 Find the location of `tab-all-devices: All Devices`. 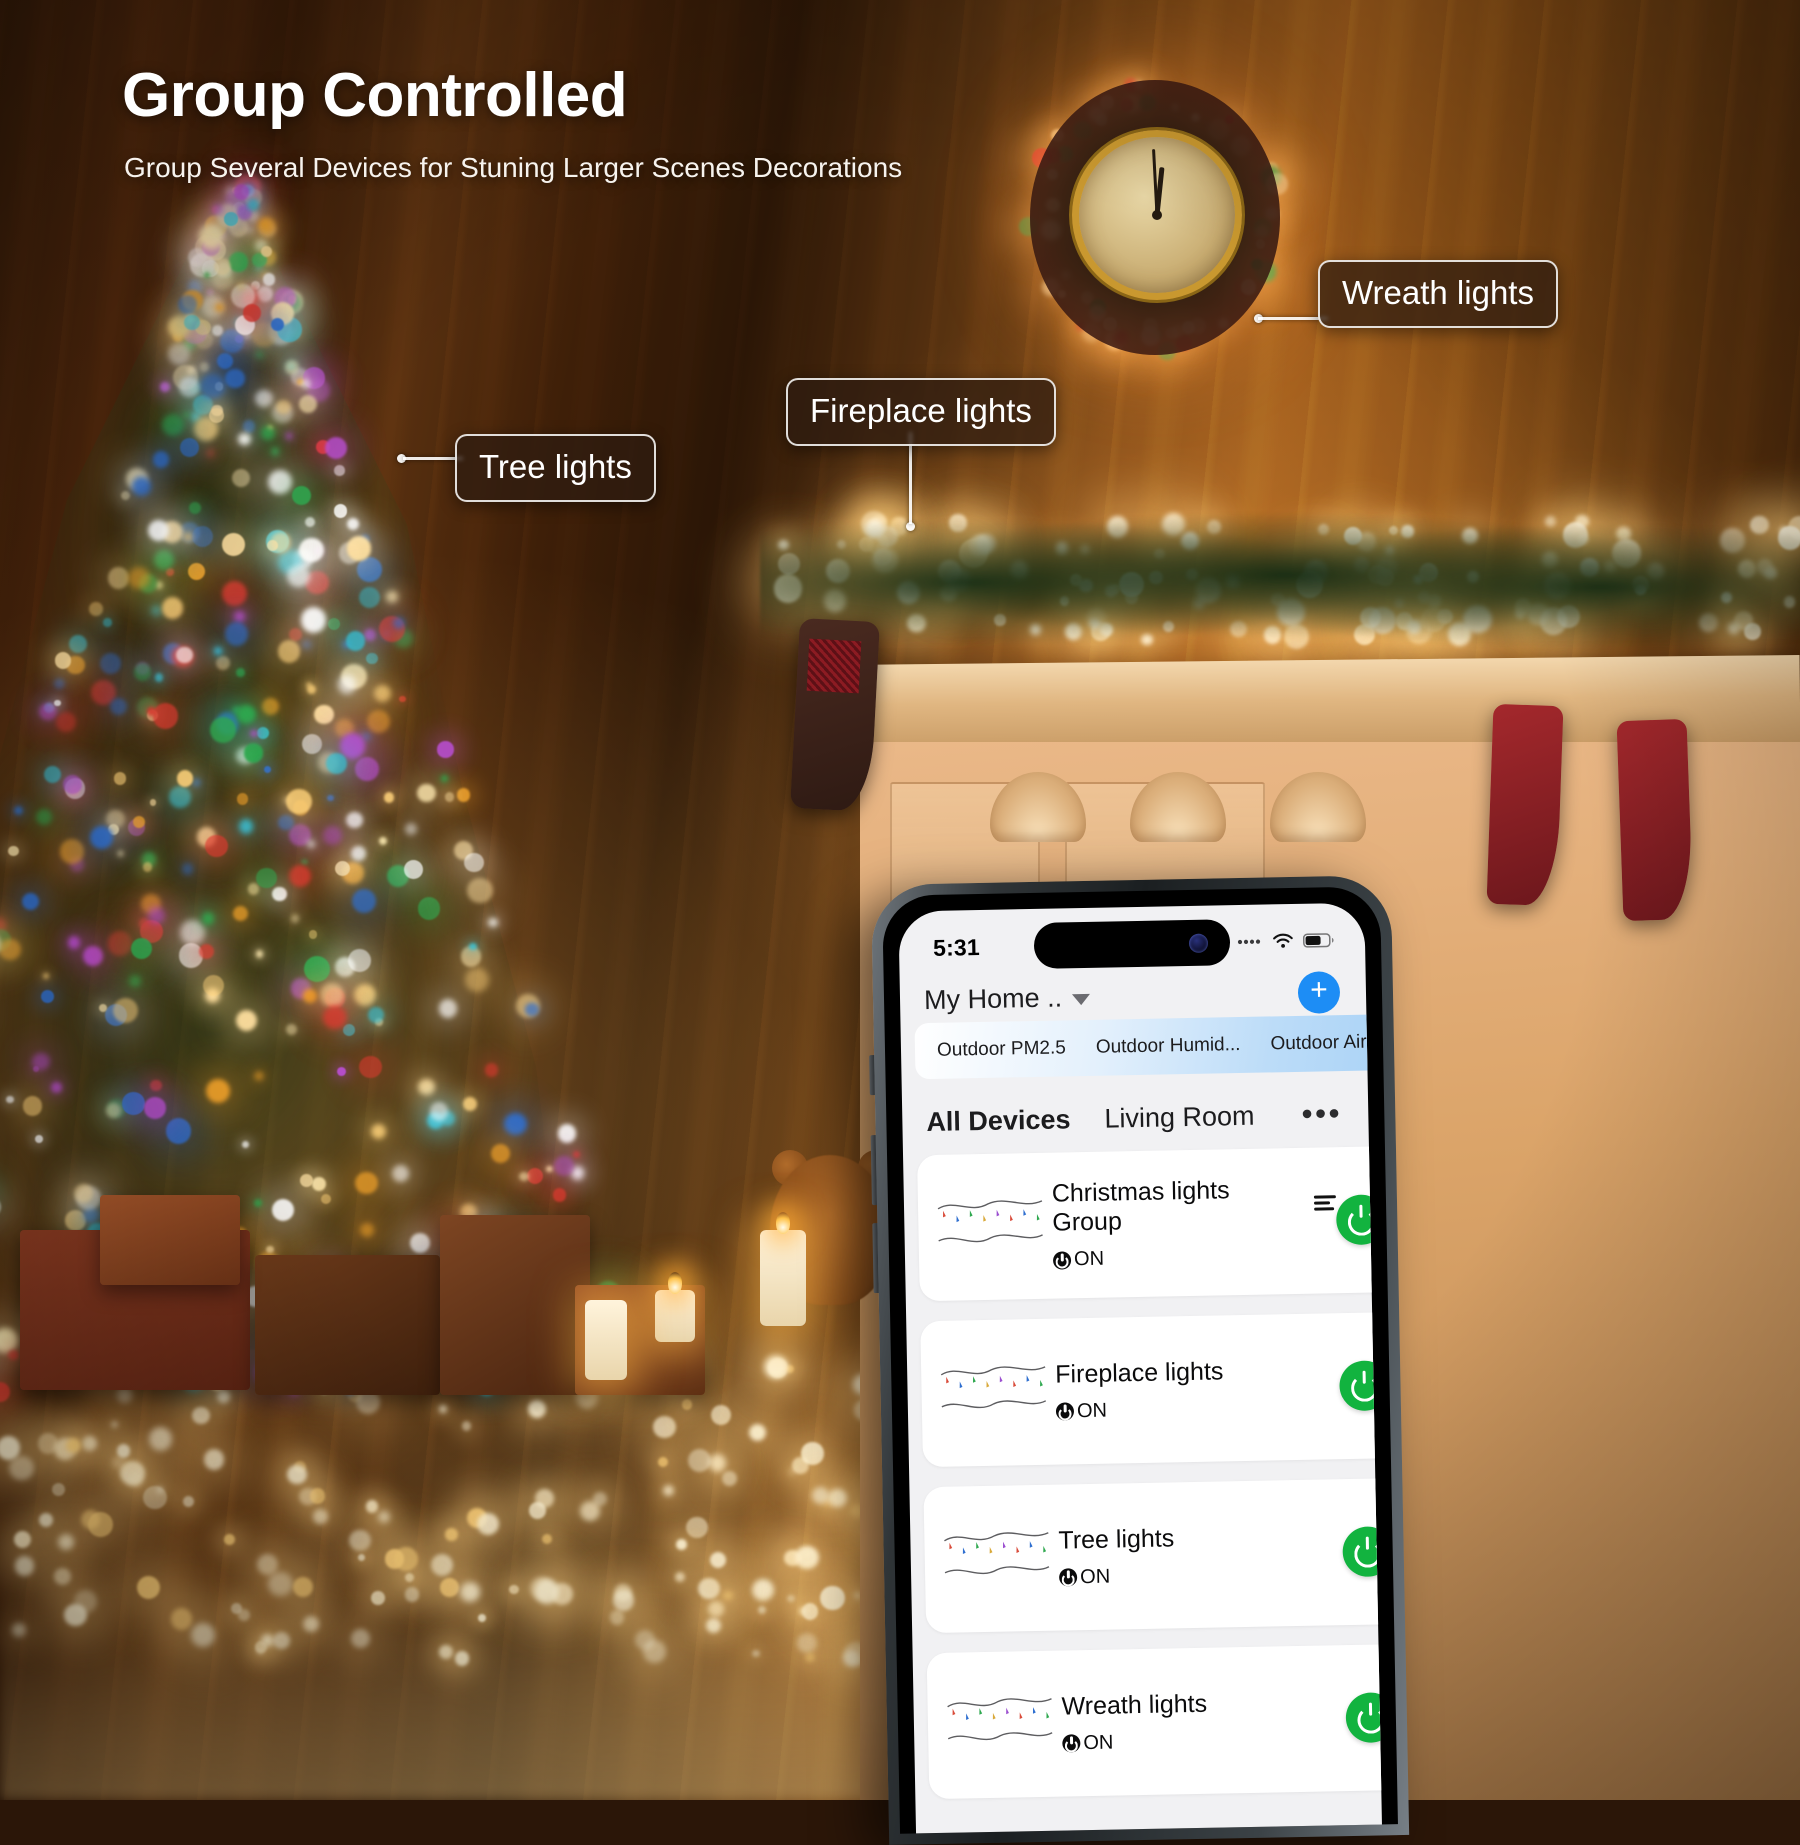

tab-all-devices: All Devices is located at coordinates (998, 1121).